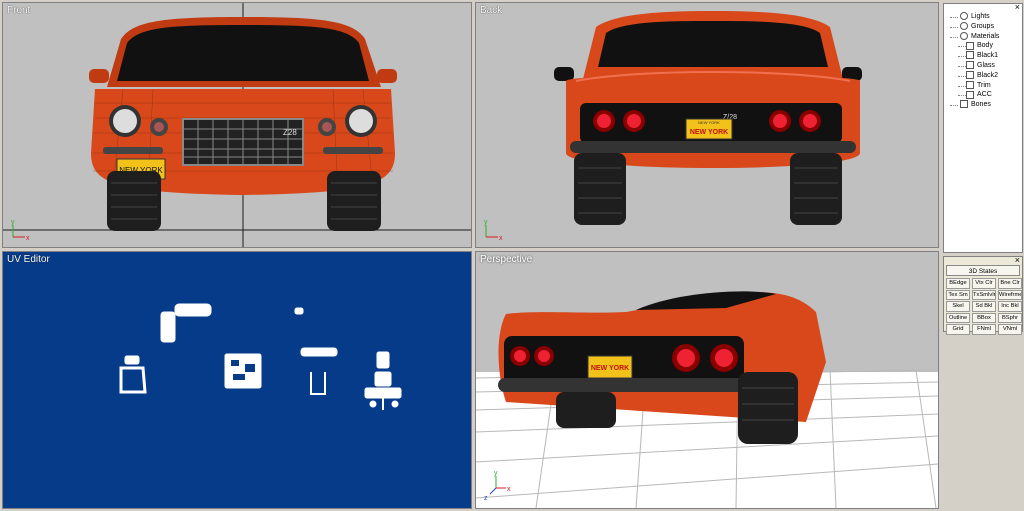  I want to click on inc-bkl-button: Inc Bkl, so click(1010, 306).